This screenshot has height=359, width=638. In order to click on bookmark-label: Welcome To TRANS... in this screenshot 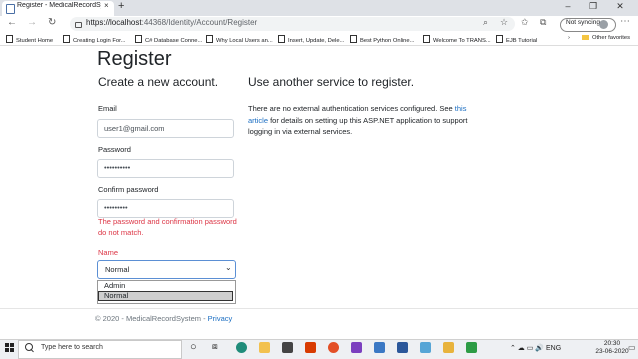, I will do `click(462, 41)`.